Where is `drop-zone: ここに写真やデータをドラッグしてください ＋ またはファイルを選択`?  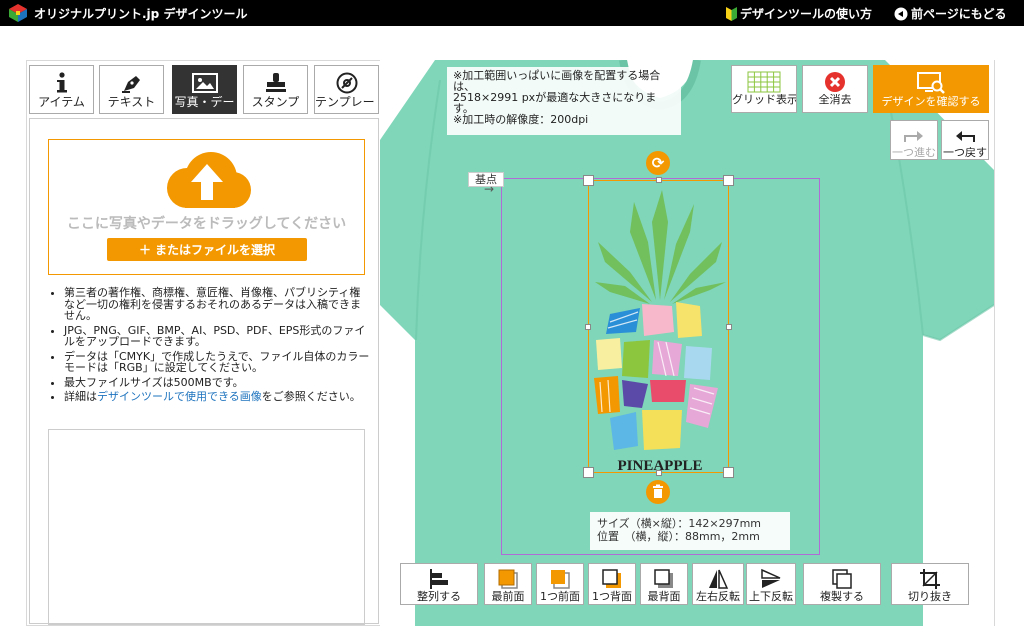
drop-zone: ここに写真やデータをドラッグしてください ＋ またはファイルを選択 is located at coordinates (206, 207).